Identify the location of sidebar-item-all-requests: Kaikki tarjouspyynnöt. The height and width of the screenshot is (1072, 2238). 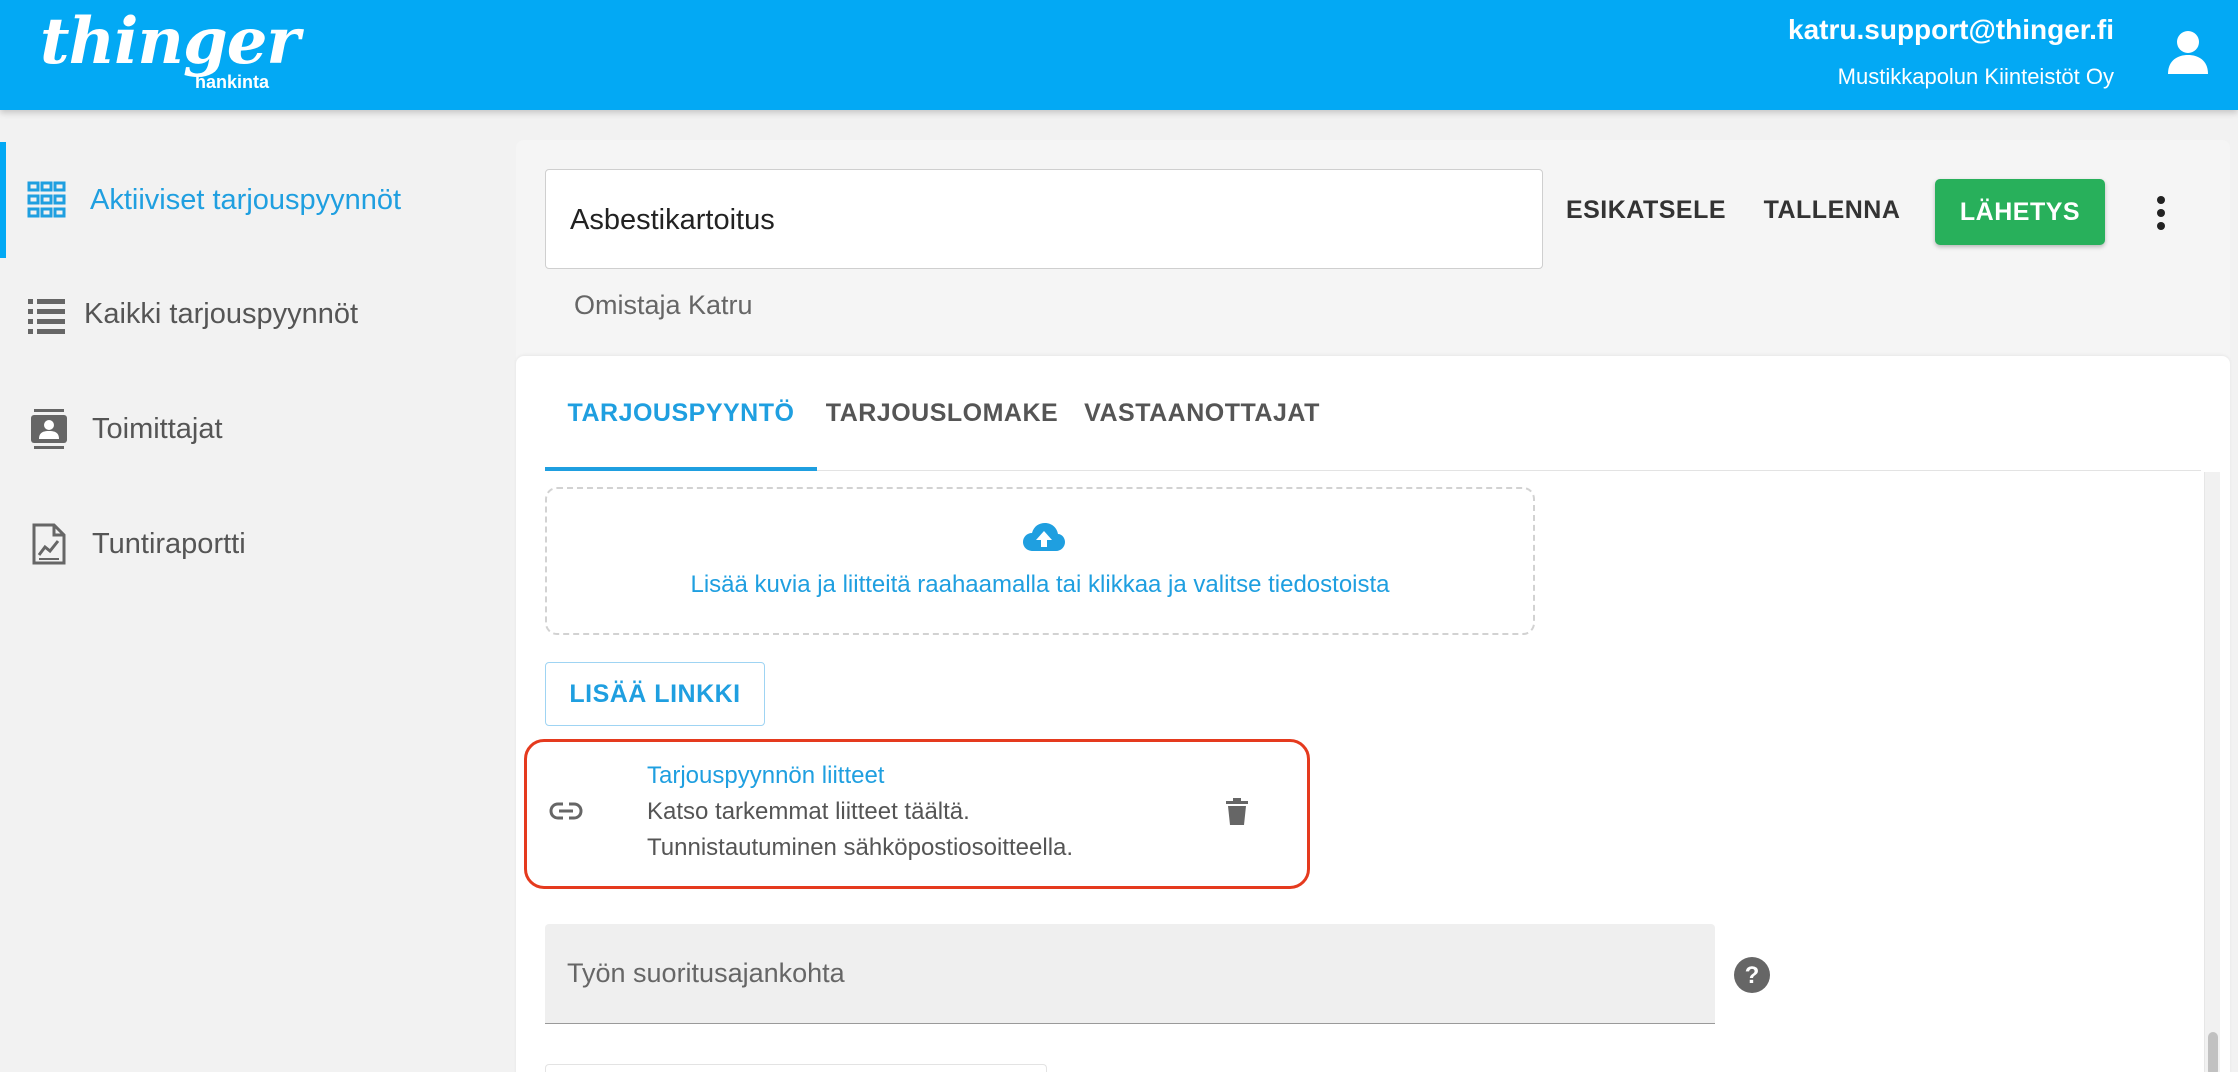
(257, 314).